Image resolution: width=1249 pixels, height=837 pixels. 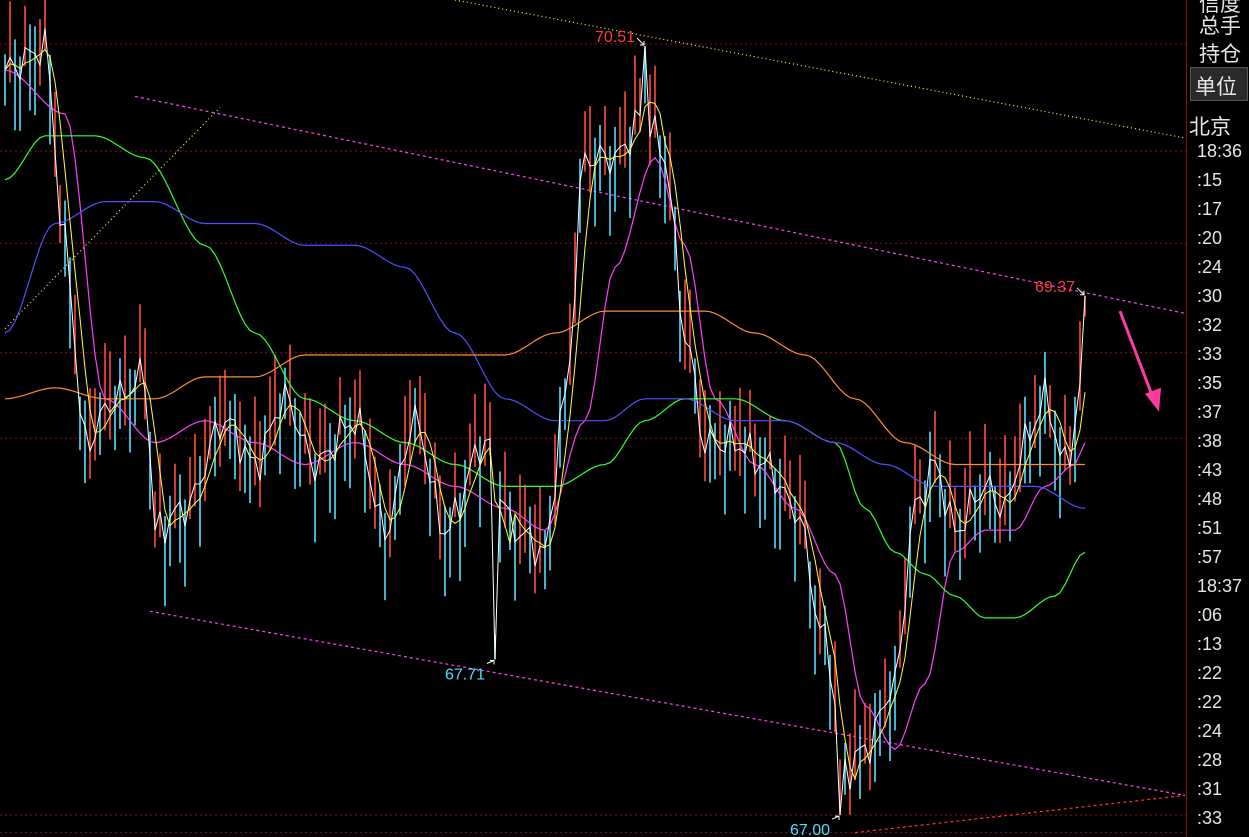 I want to click on upper-trend-line, so click(x=820, y=69).